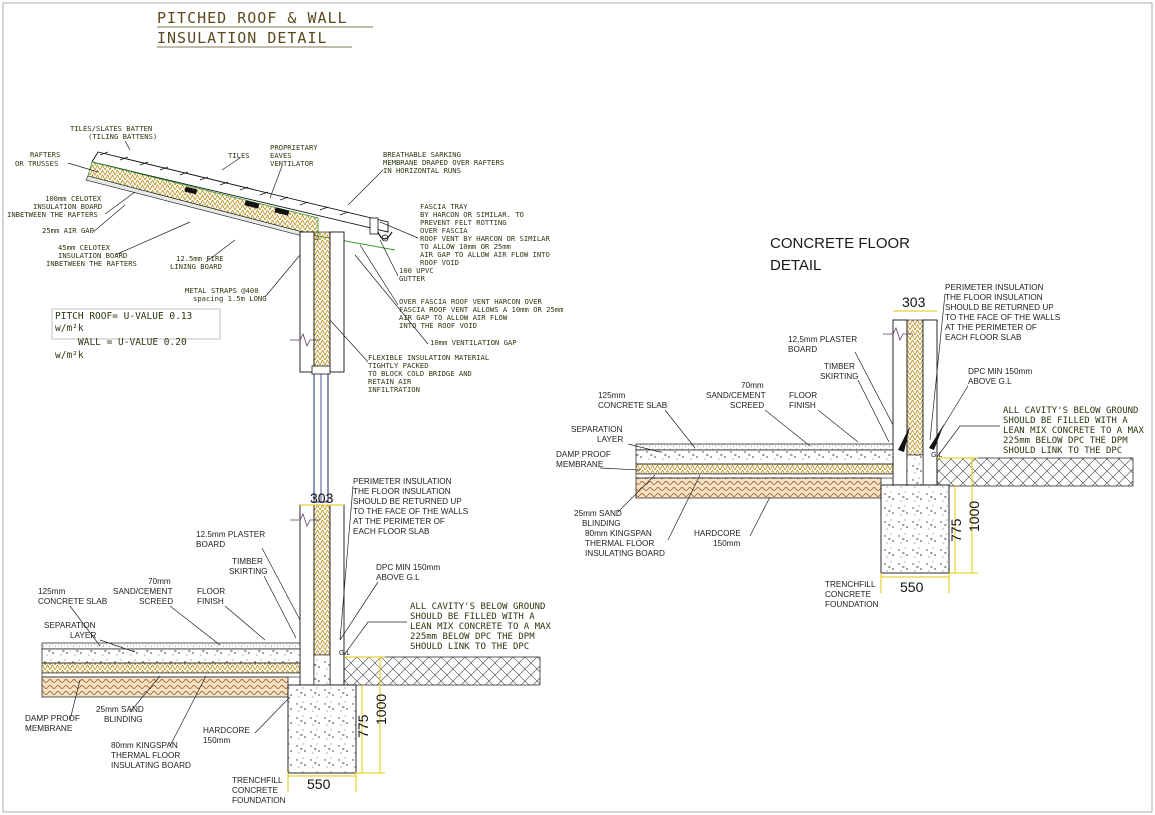 This screenshot has height=815, width=1155. I want to click on right-sep-1: SEPARATION, so click(597, 429).